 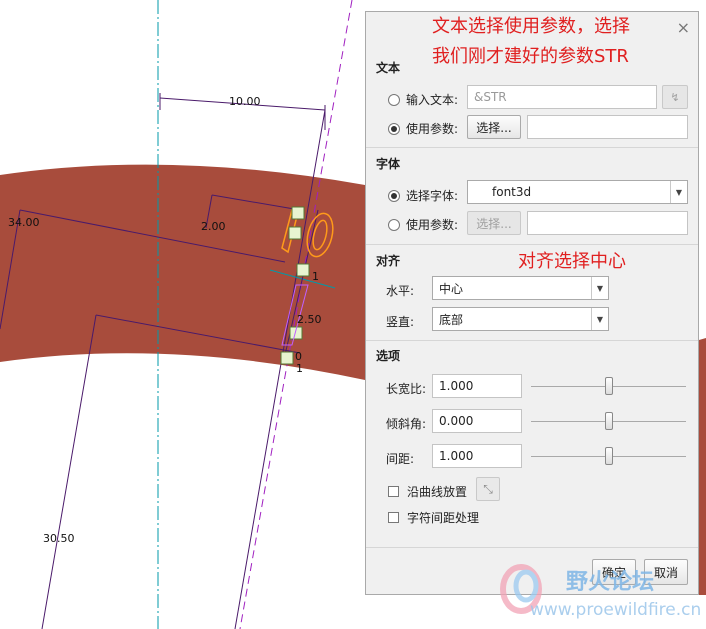 What do you see at coordinates (610, 582) in the screenshot?
I see `watermark-brand: 野火论坛` at bounding box center [610, 582].